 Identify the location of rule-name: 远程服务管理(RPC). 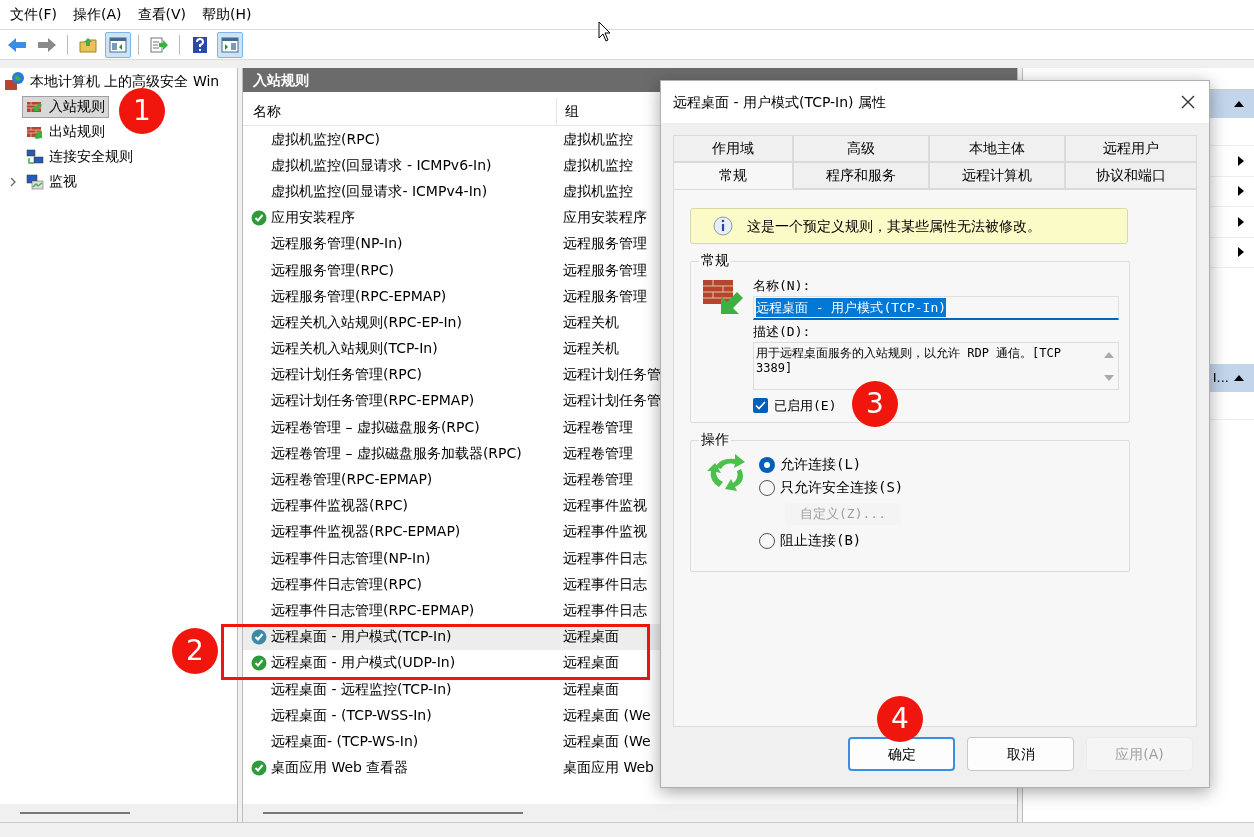
(333, 270).